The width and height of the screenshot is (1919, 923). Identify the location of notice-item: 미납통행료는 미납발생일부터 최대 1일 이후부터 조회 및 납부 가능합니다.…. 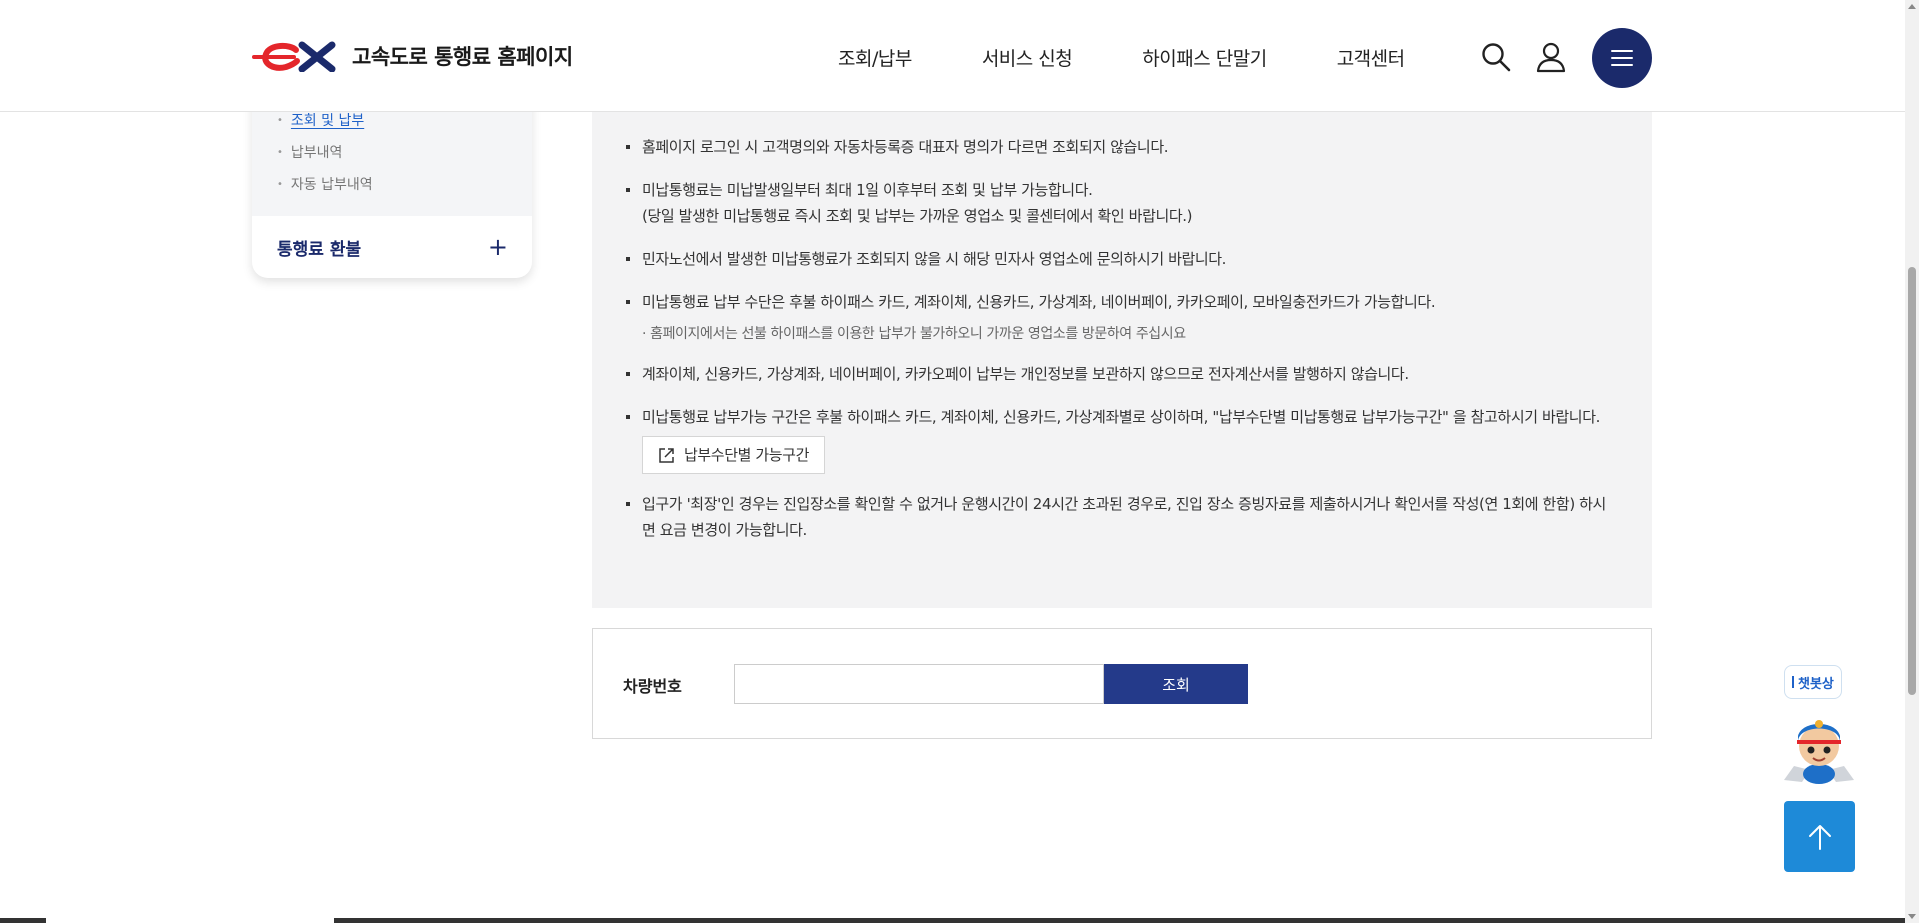
(1122, 203).